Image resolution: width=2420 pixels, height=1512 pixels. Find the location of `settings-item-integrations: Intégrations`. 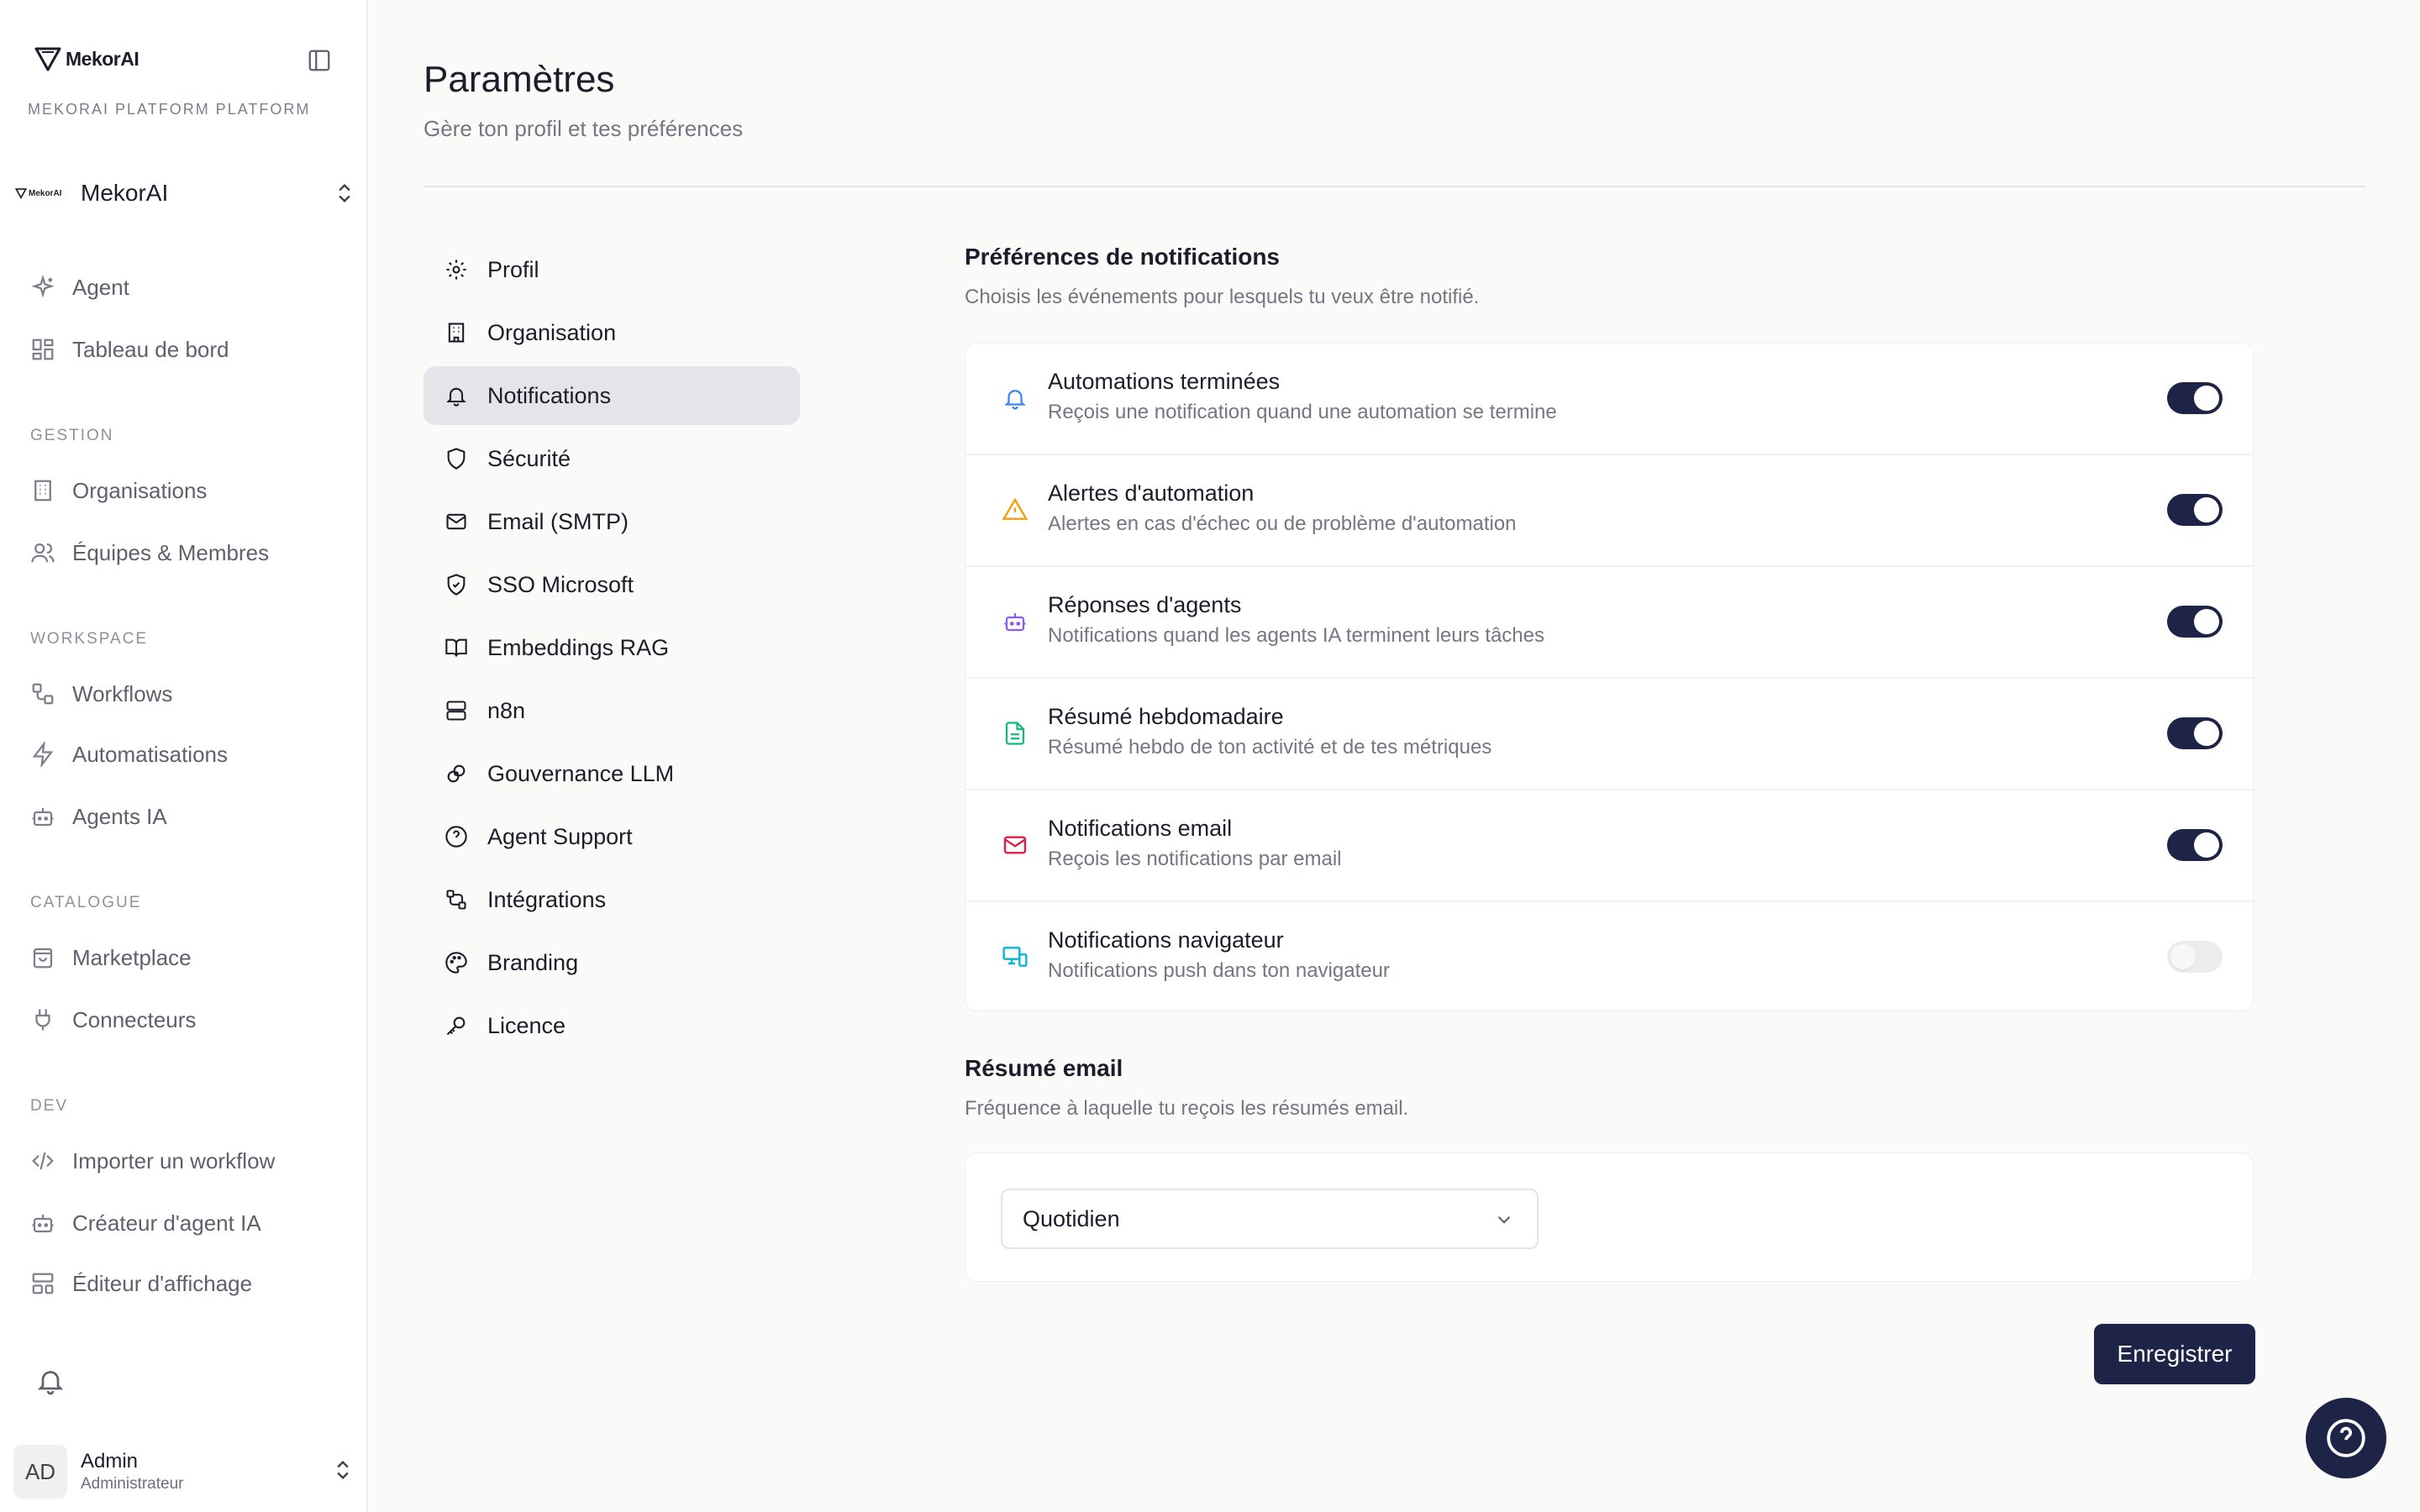

settings-item-integrations: Intégrations is located at coordinates (612, 899).